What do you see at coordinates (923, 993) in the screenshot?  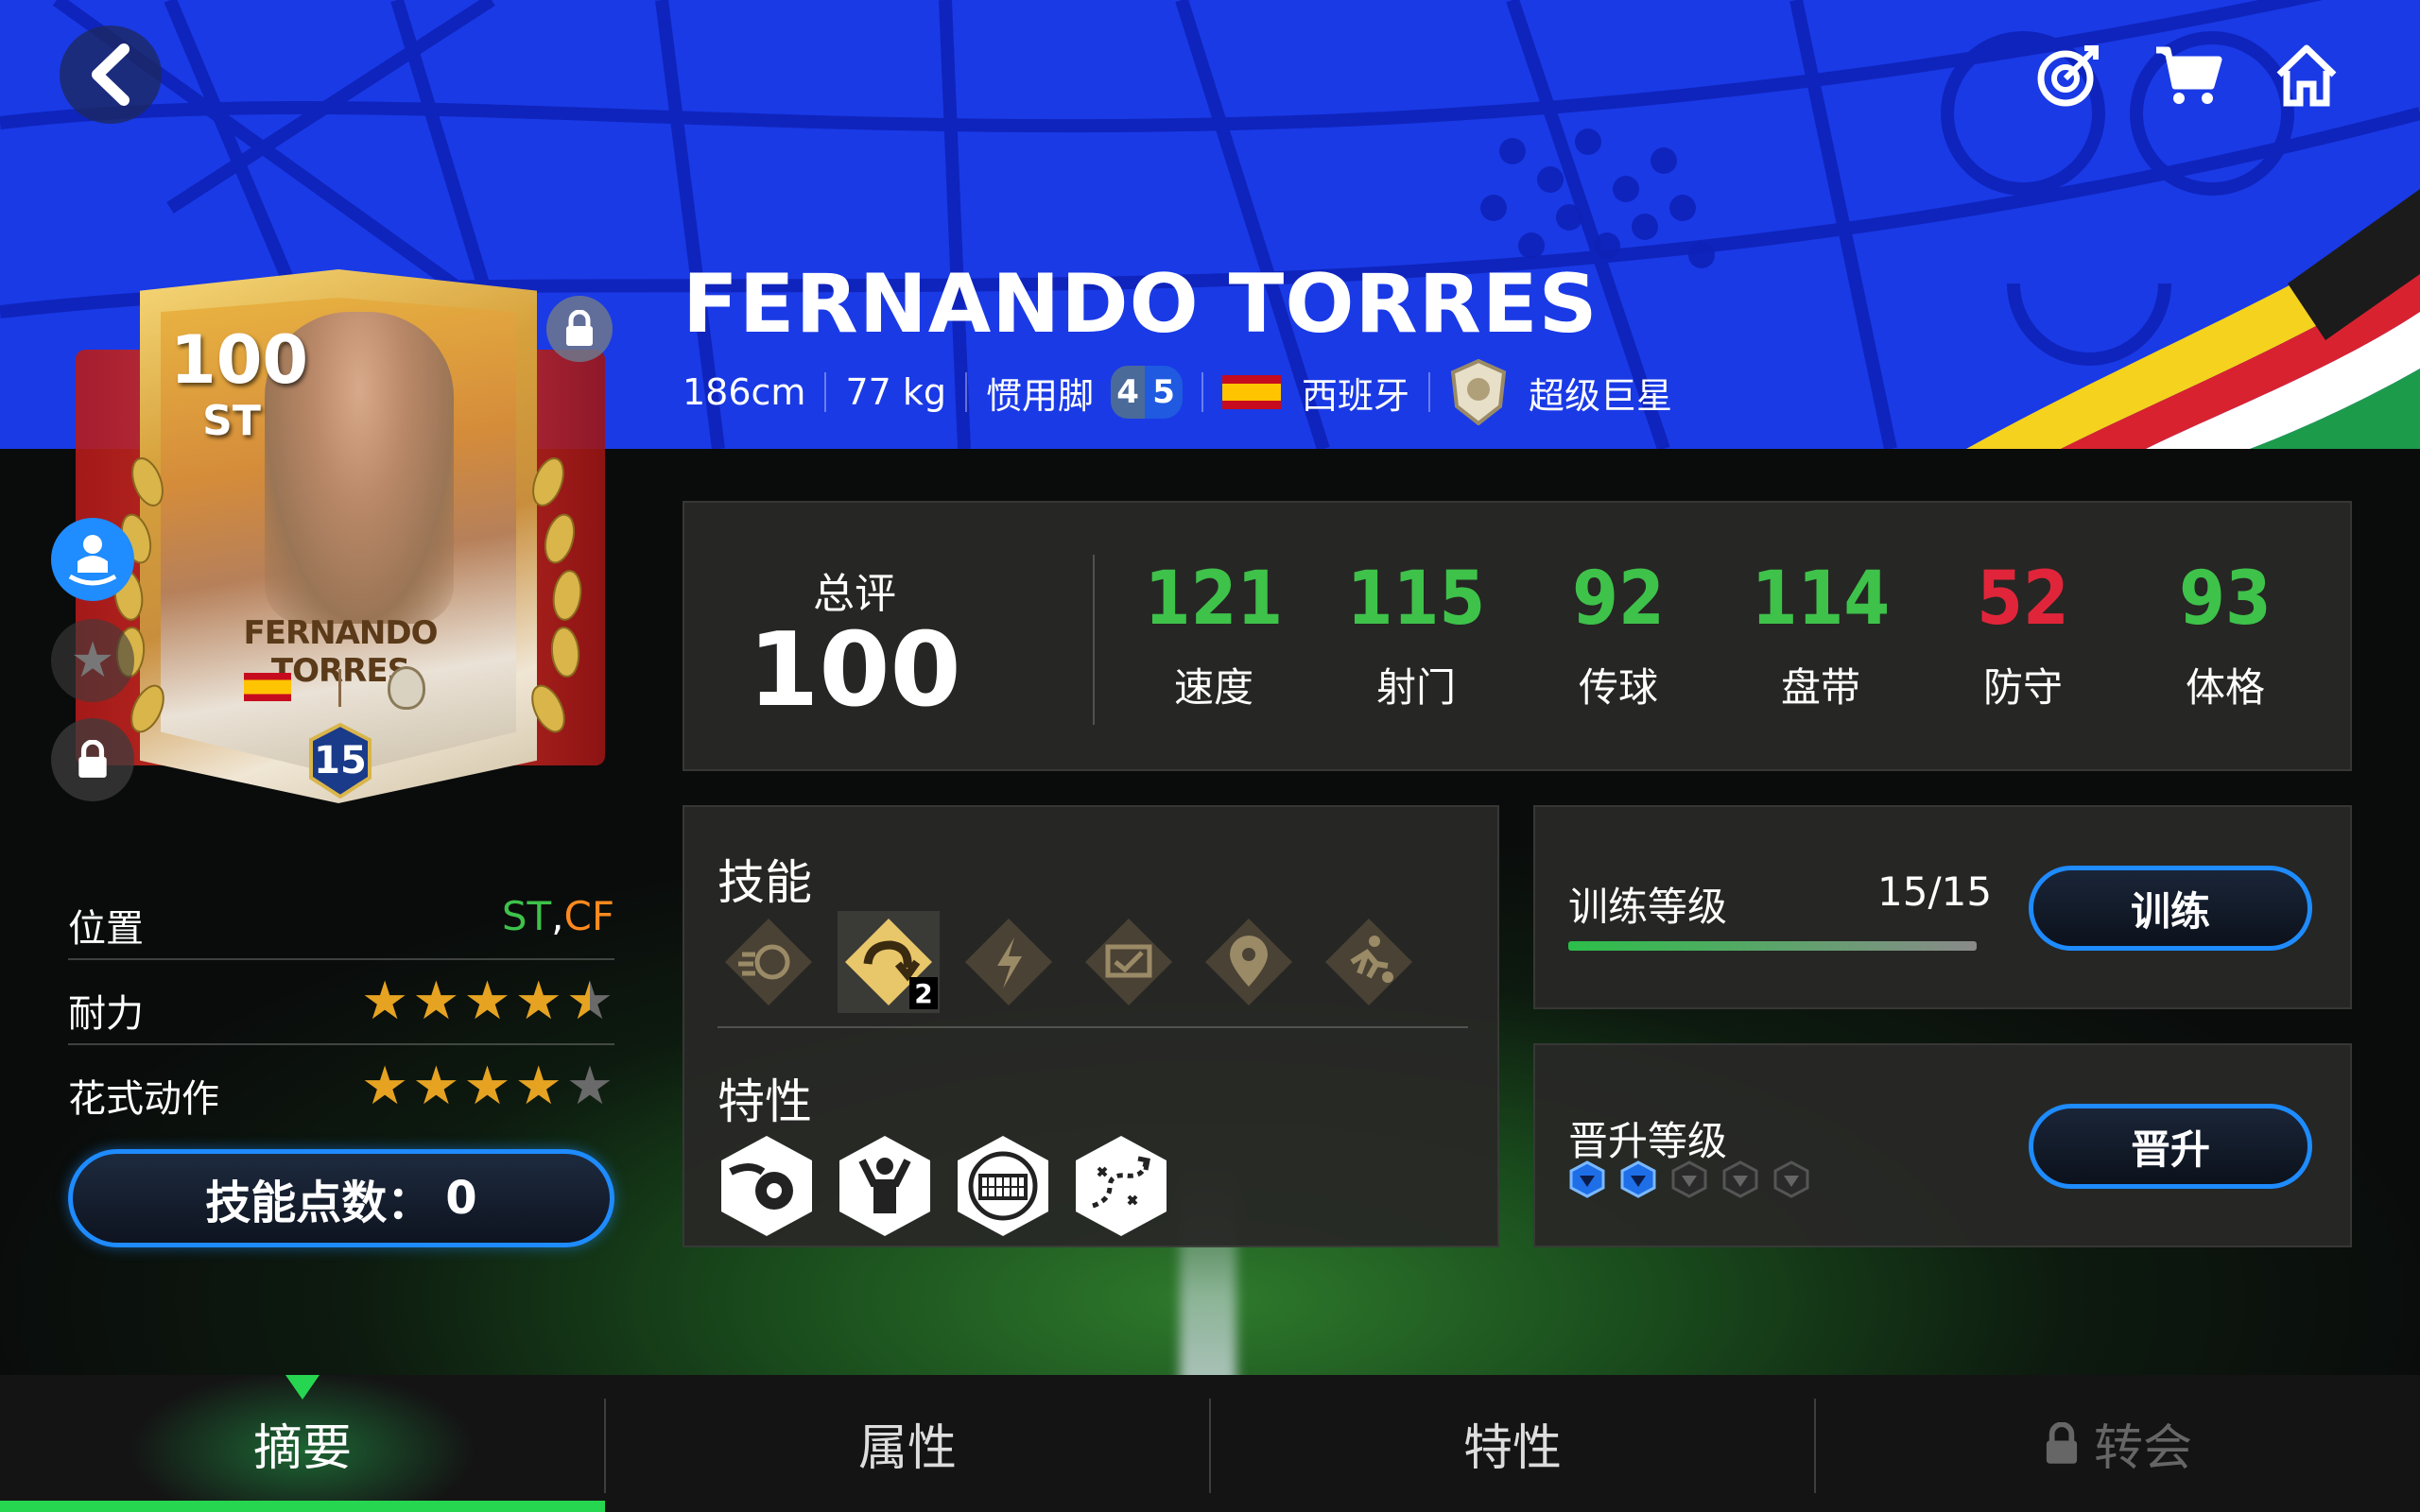 I see `skill-level-badge: 2` at bounding box center [923, 993].